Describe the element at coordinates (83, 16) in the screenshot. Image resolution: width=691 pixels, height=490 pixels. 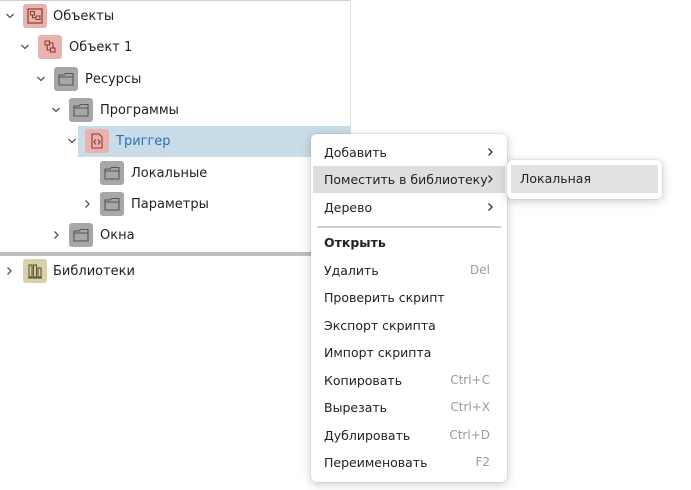
I see `tree-item-objects: Объекты` at that location.